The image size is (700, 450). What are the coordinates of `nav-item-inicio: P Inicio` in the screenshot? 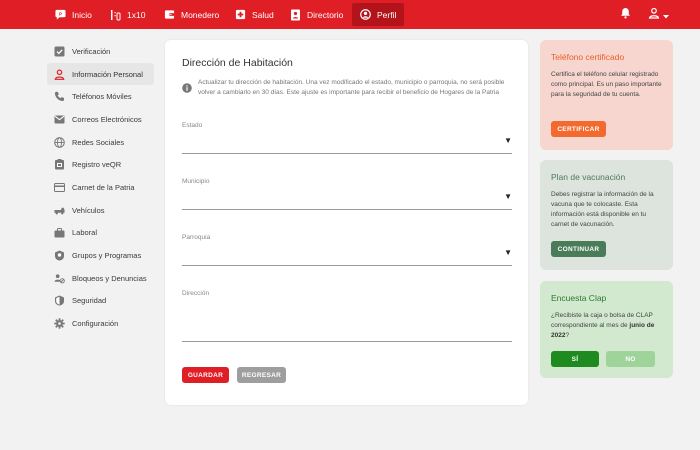 It's located at (73, 14).